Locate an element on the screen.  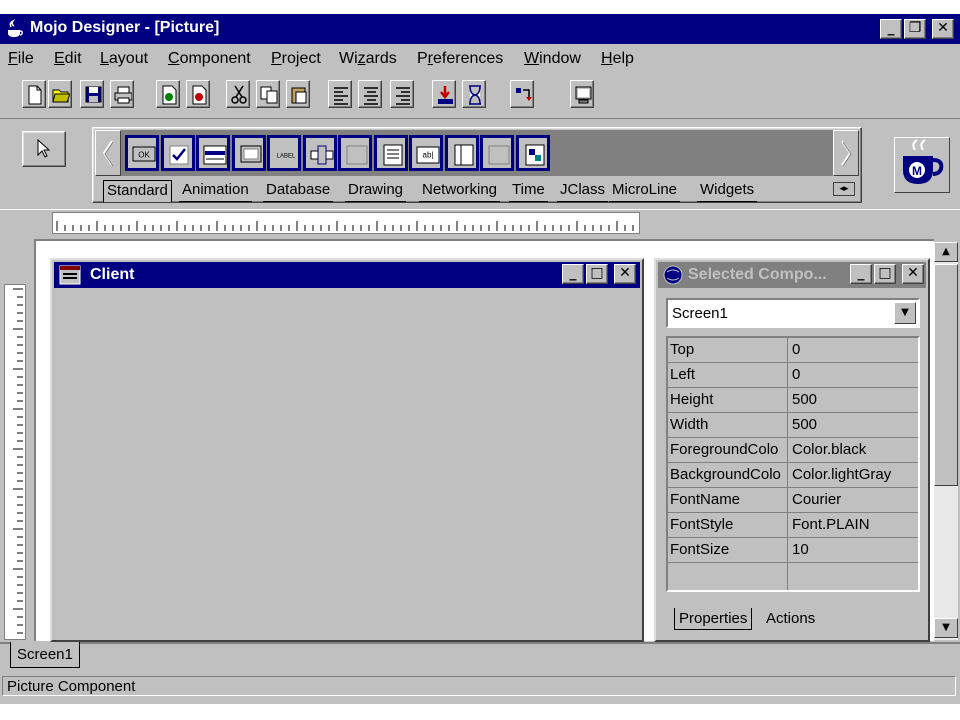
property-row: ForegroundColo Color.black is located at coordinates (793, 450).